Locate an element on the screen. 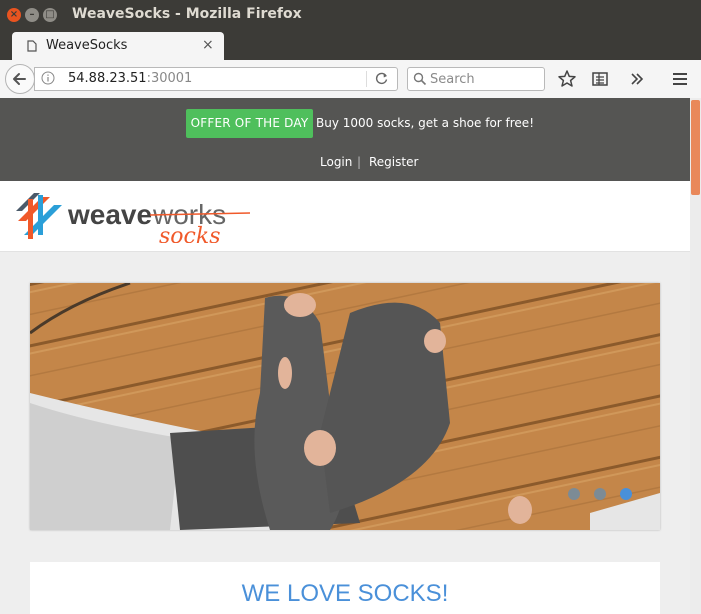 The image size is (701, 614). svg-text: socks is located at coordinates (189, 233).